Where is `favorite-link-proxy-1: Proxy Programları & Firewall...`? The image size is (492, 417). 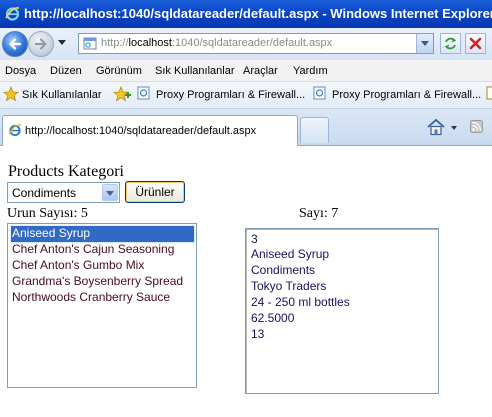
favorite-link-proxy-1: Proxy Programları & Firewall... is located at coordinates (230, 95).